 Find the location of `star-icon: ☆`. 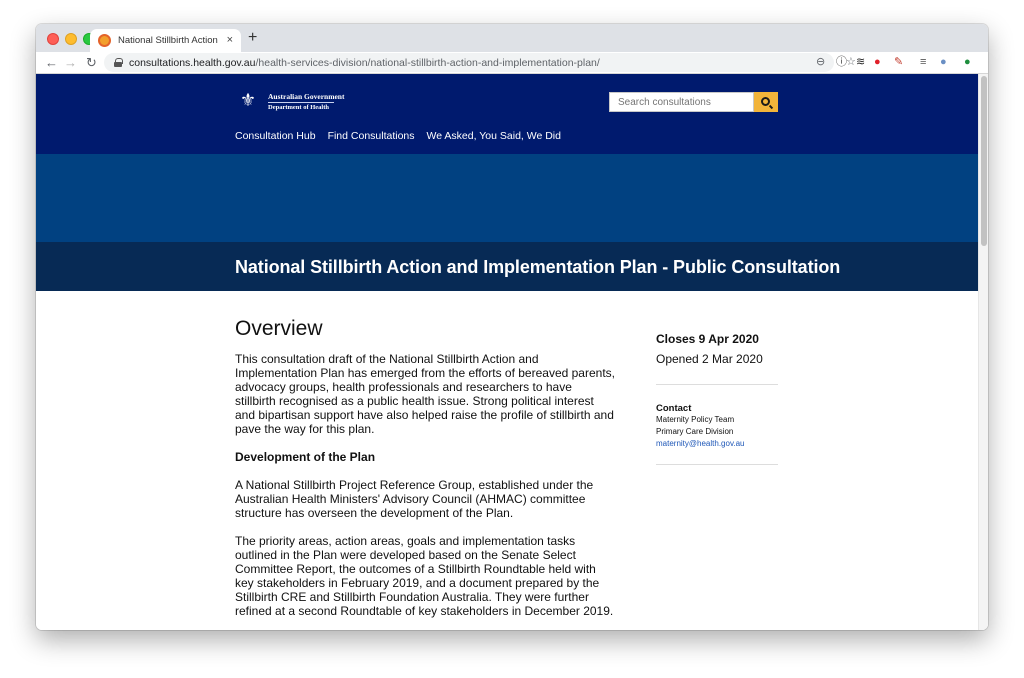

star-icon: ☆ is located at coordinates (851, 62).